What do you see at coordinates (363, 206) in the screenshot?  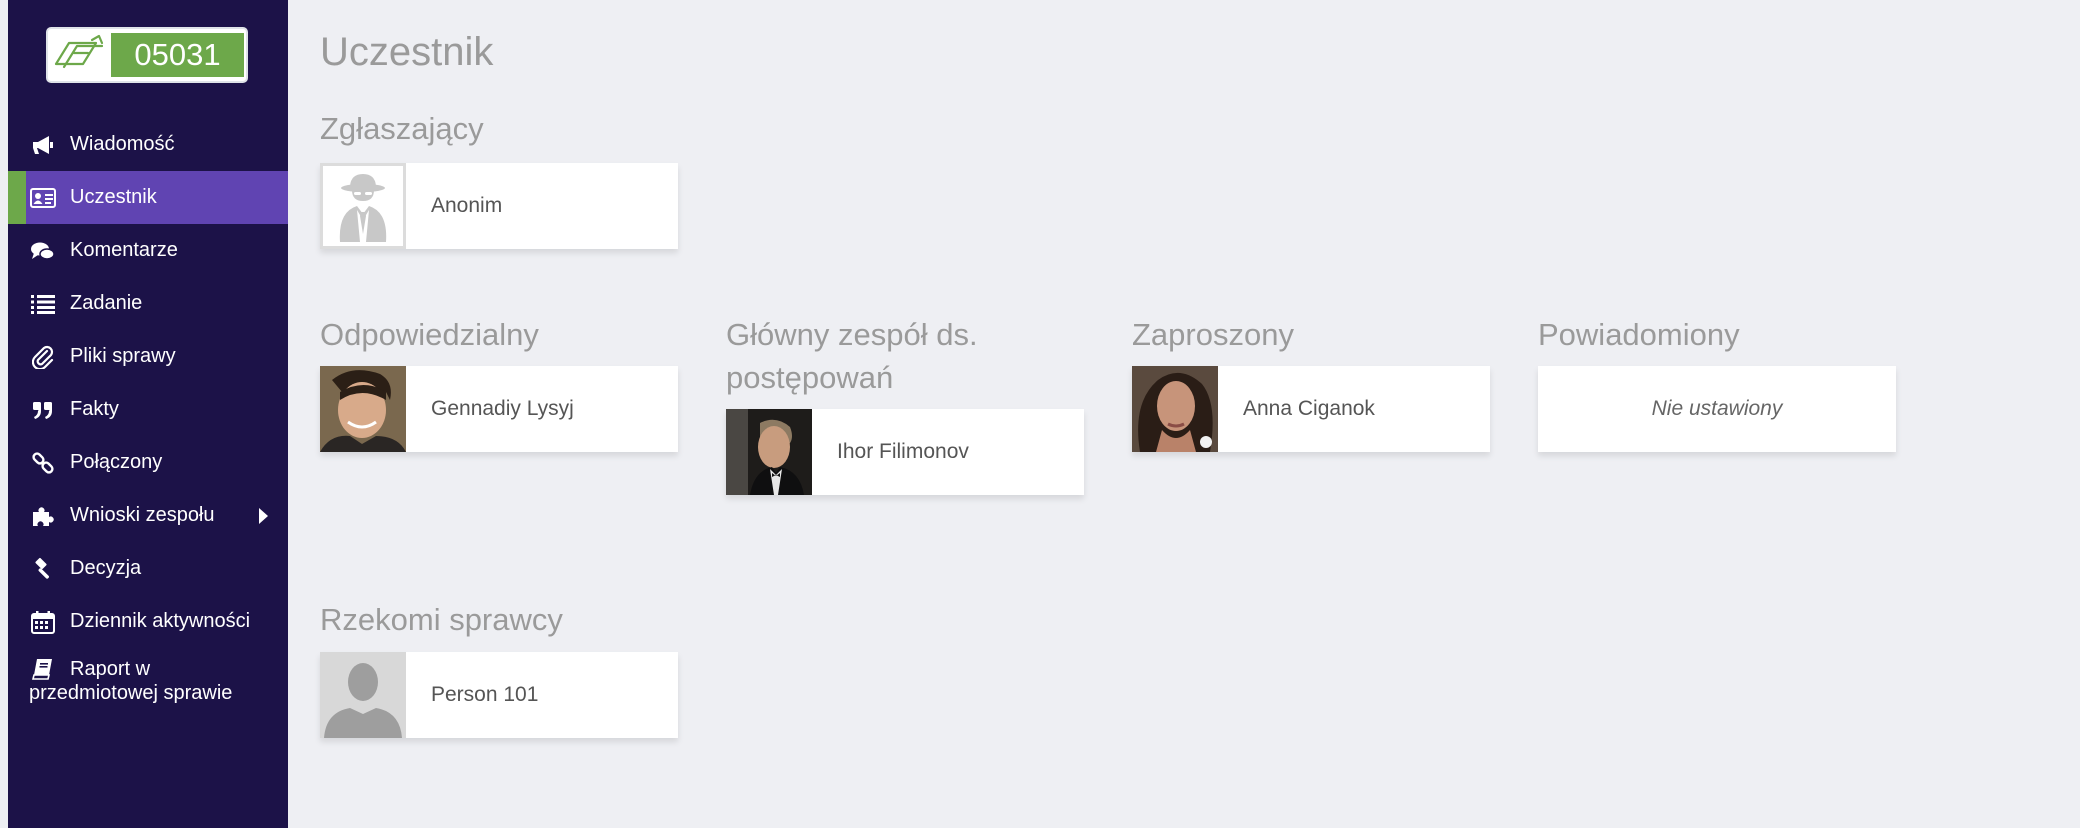 I see `anonymous-icon` at bounding box center [363, 206].